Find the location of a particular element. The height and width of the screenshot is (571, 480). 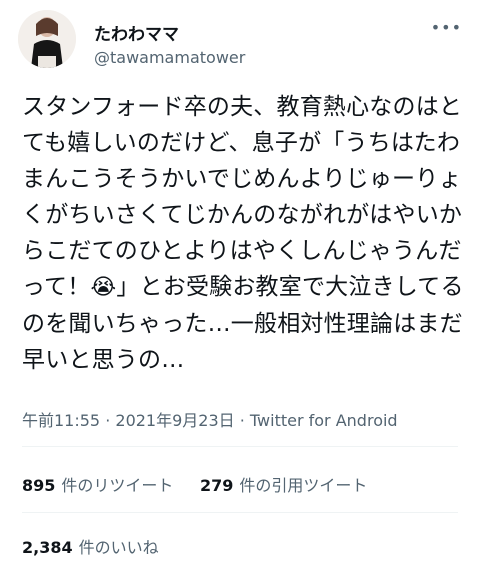

more-options-icon: ••• is located at coordinates (446, 27).